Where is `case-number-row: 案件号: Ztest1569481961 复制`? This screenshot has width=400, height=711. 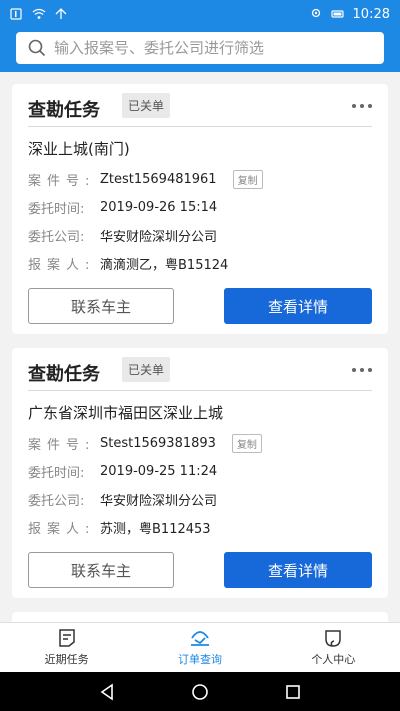
case-number-row: 案件号: Ztest1569481961 复制 is located at coordinates (145, 179).